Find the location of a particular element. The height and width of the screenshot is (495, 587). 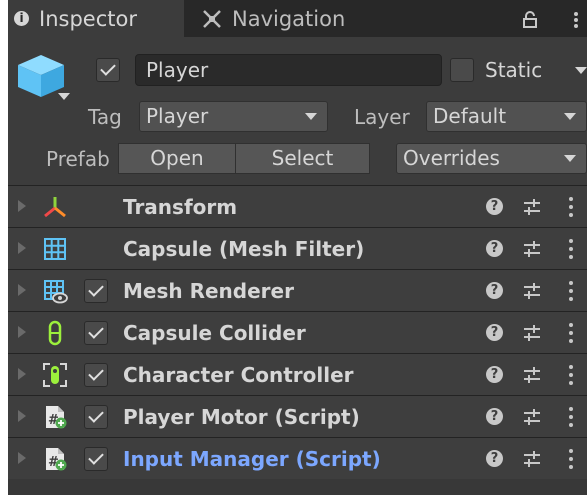

component-input-manager: # Input Manager (Script) ? is located at coordinates (297, 458).